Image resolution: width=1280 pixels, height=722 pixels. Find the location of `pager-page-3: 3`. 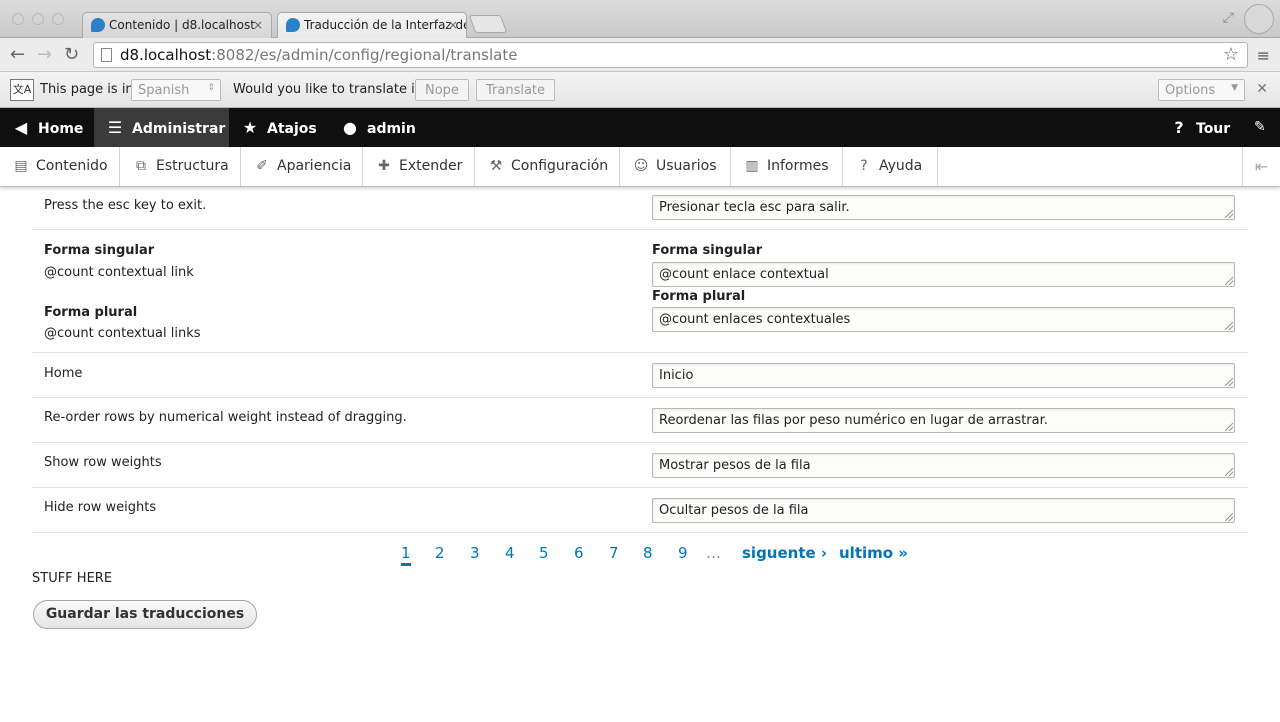

pager-page-3: 3 is located at coordinates (475, 553).